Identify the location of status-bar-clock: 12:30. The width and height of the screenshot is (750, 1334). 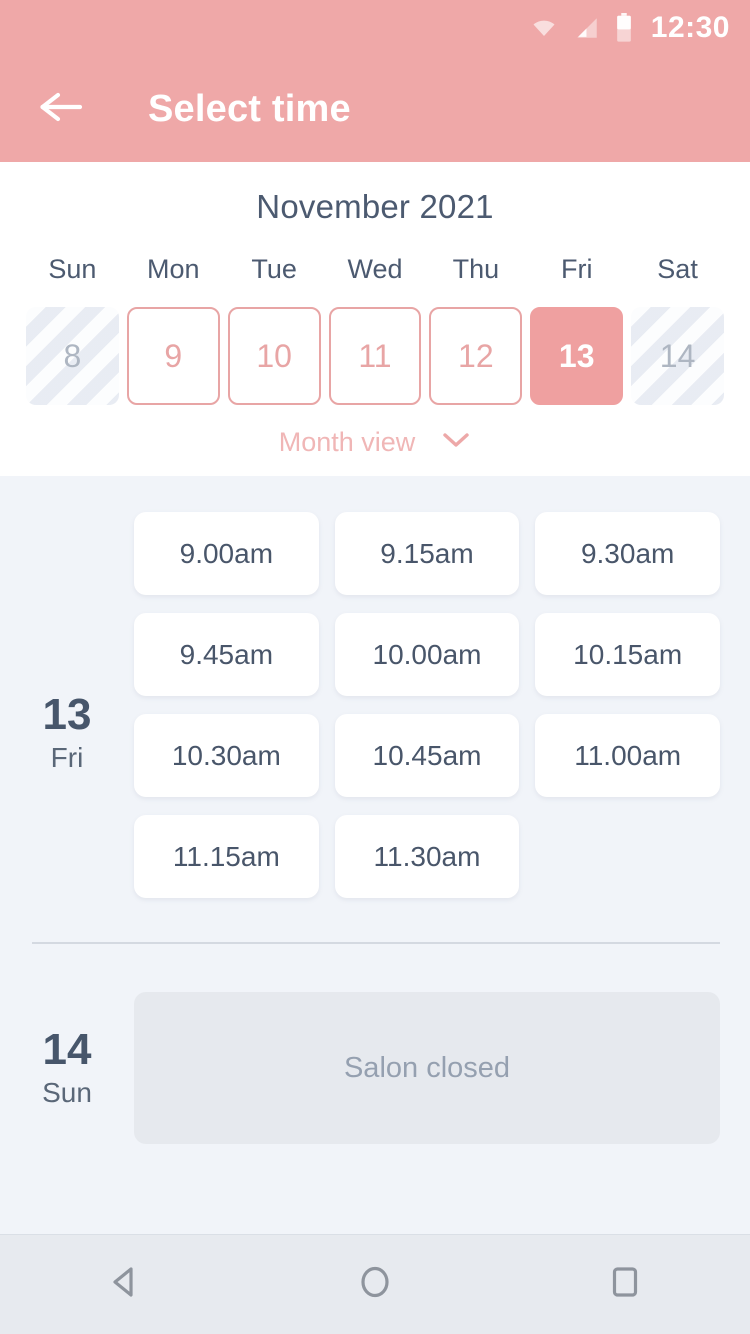
(690, 27).